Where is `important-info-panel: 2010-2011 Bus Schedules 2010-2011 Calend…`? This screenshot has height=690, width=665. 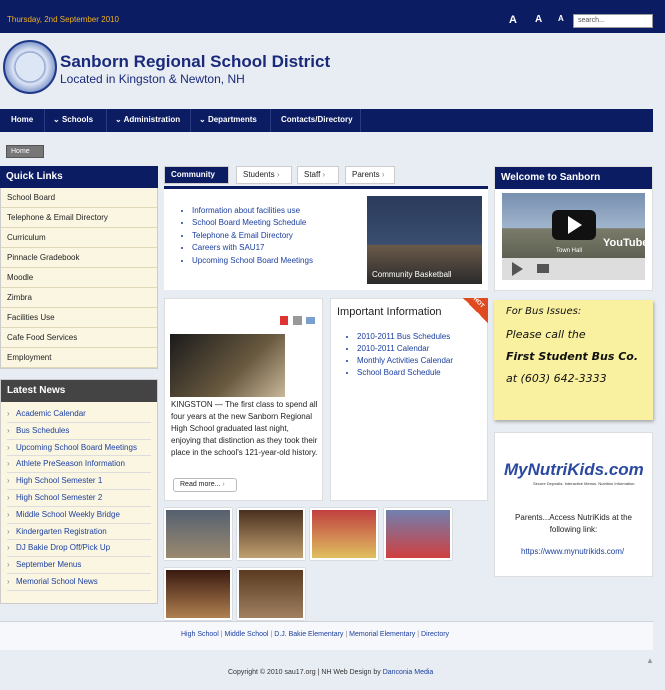
important-info-panel: 2010-2011 Bus Schedules 2010-2011 Calend… is located at coordinates (409, 399).